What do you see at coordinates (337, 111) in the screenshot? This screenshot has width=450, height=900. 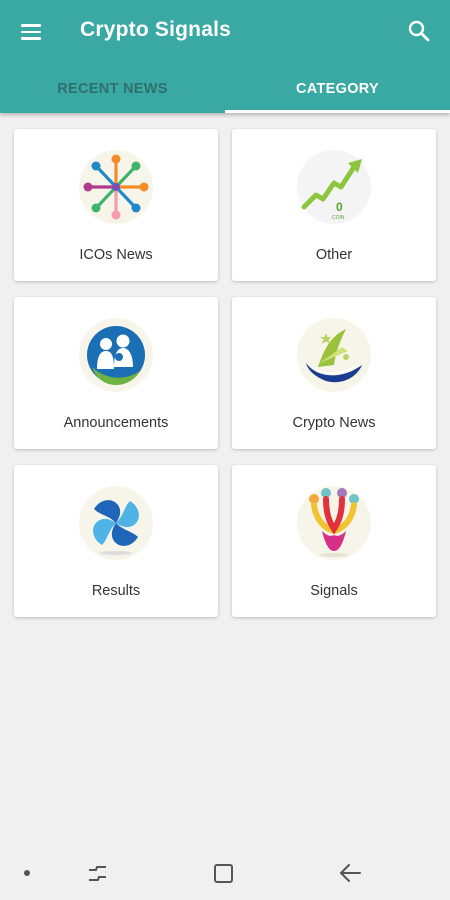 I see `tab-indicator` at bounding box center [337, 111].